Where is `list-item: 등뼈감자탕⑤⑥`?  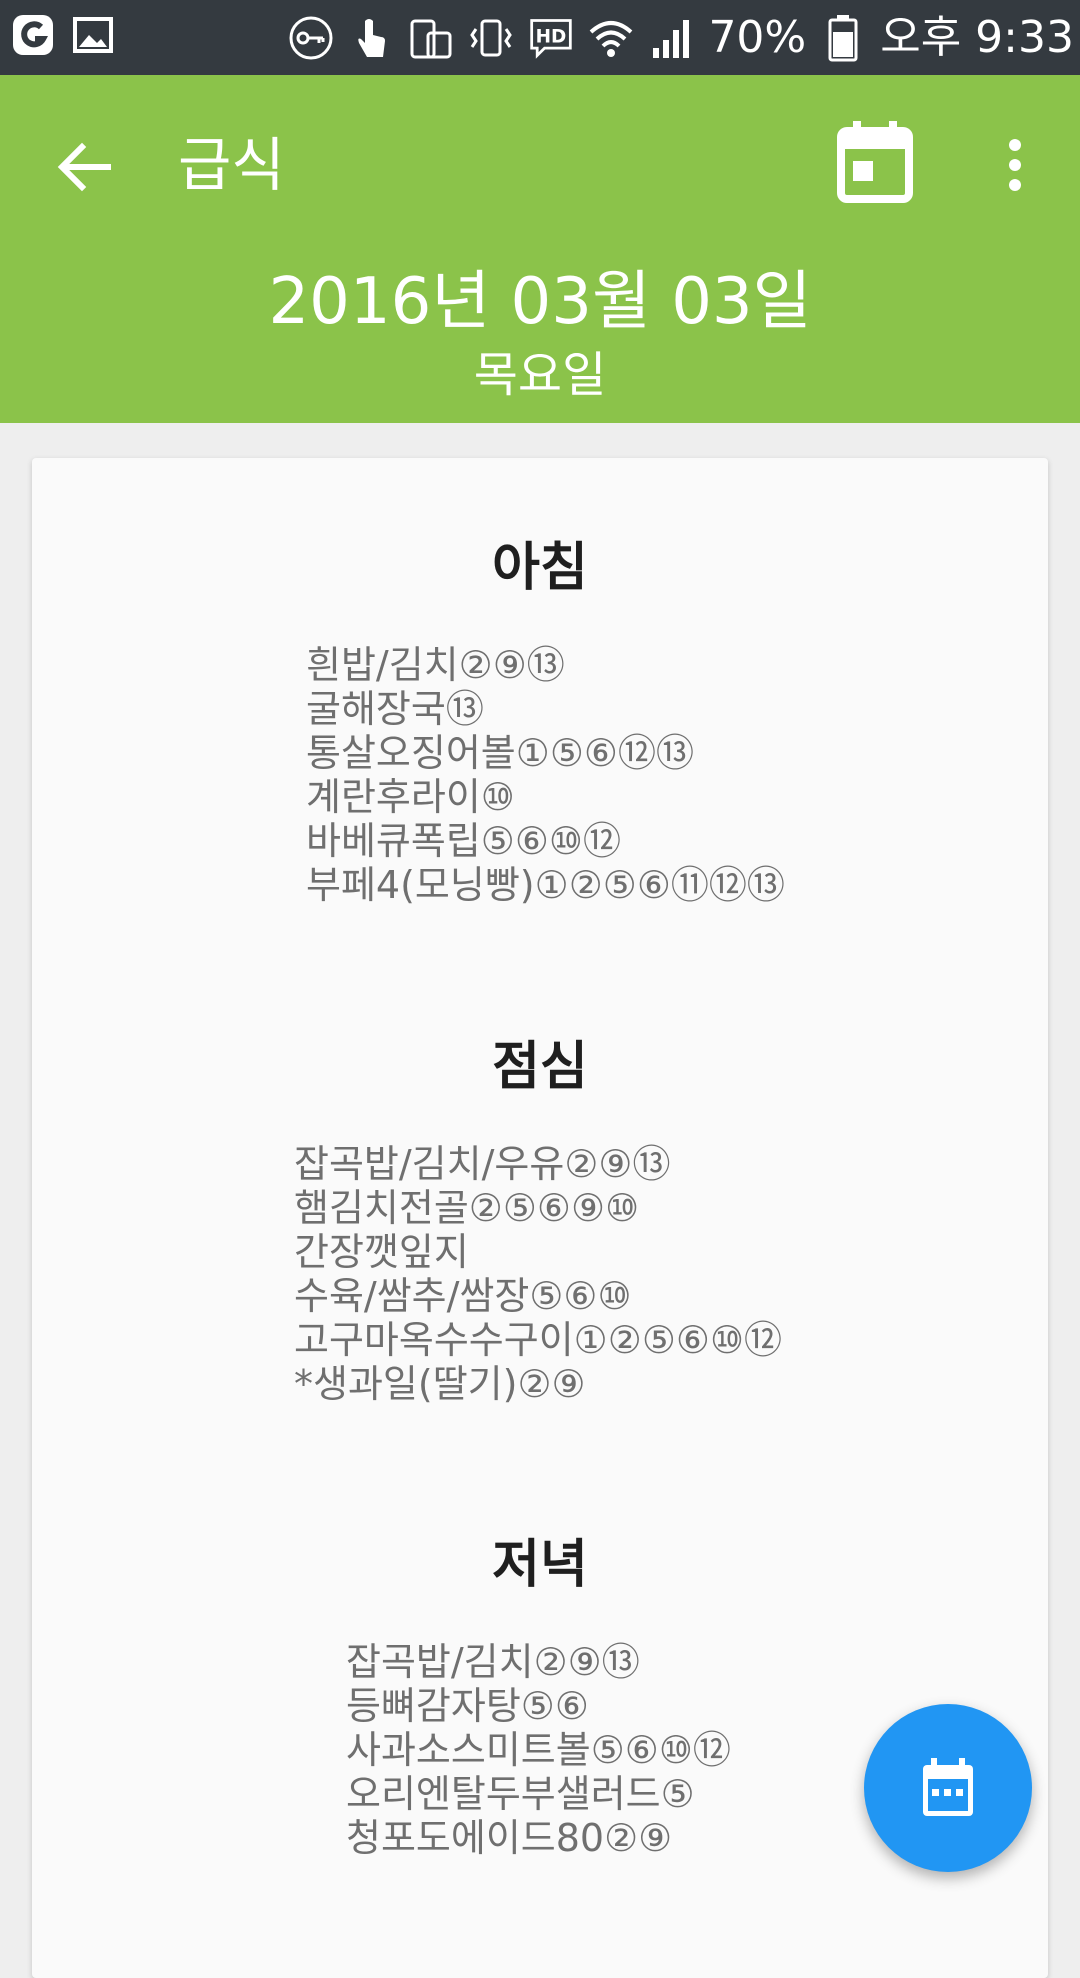
list-item: 등뼈감자탕⑤⑥ is located at coordinates (467, 1706).